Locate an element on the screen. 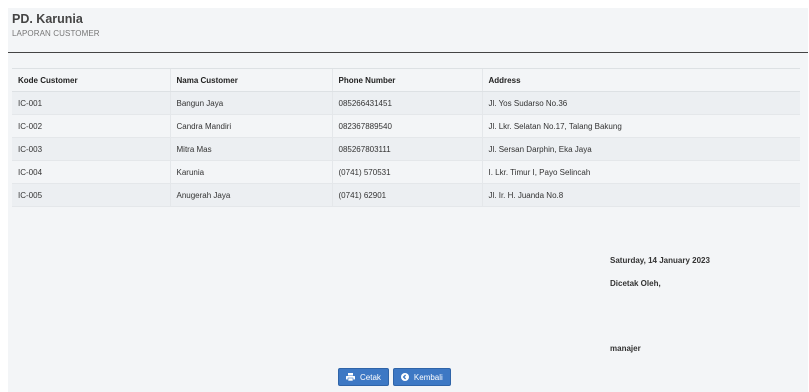  print-icon is located at coordinates (350, 377).